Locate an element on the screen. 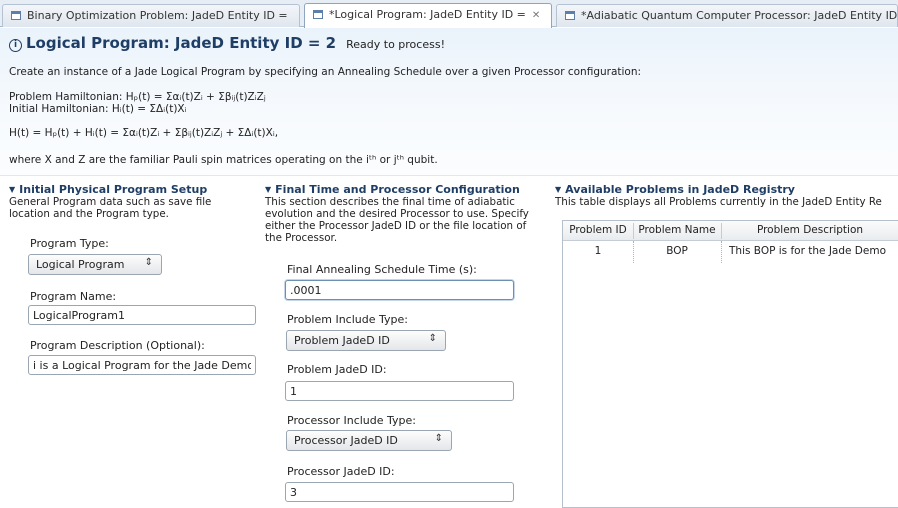 Image resolution: width=898 pixels, height=508 pixels. tab-logical-program: *Logical Program: JadeD Entity ID = ✕ is located at coordinates (428, 15).